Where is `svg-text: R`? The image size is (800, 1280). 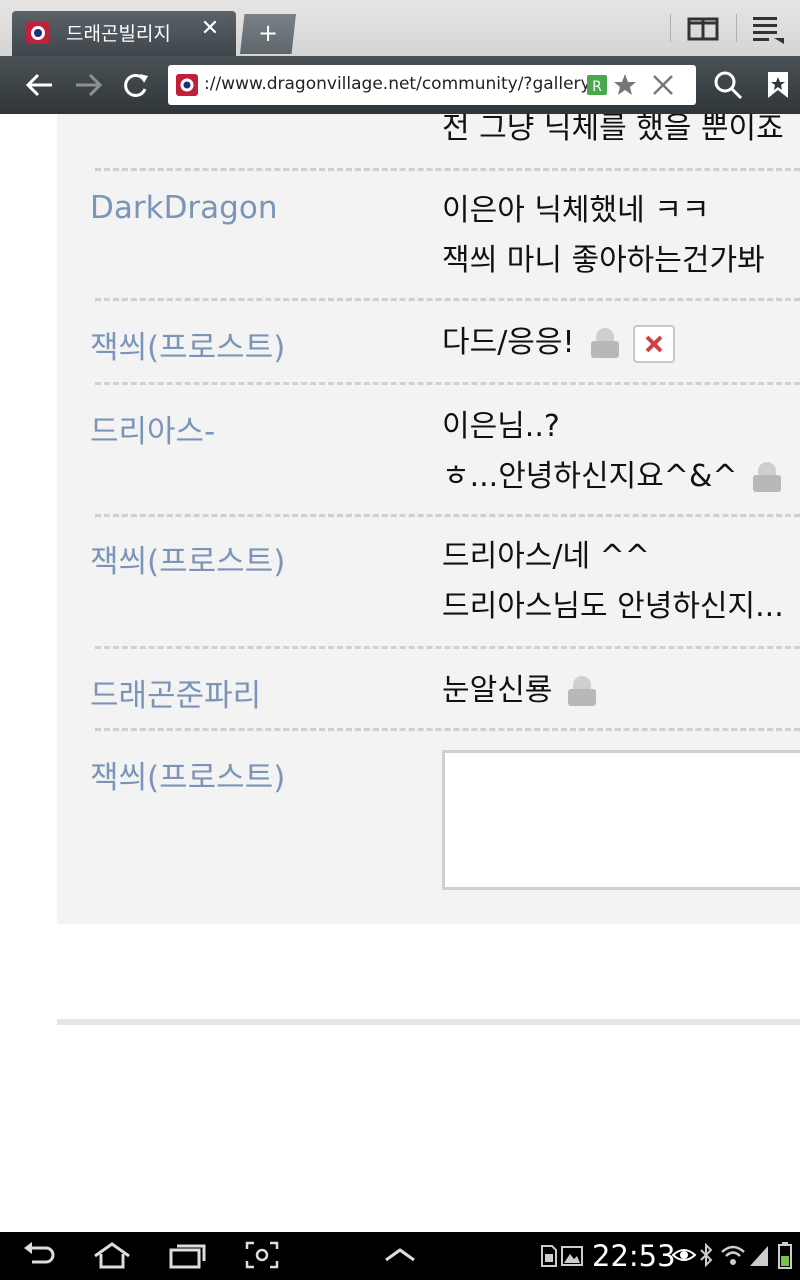
svg-text: R is located at coordinates (597, 87).